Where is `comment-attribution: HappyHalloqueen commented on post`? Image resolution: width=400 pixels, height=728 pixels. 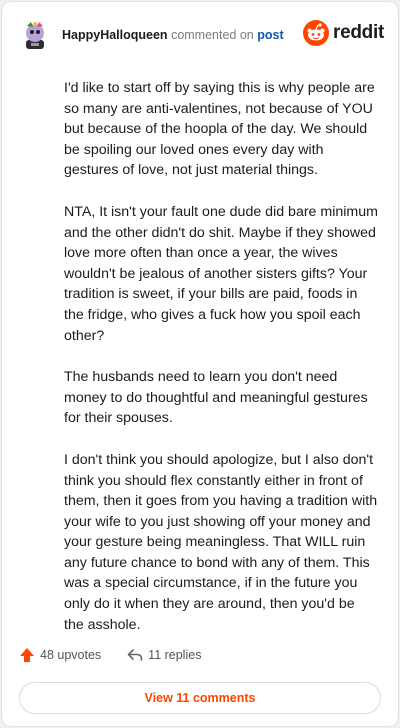
comment-attribution: HappyHalloqueen commented on post is located at coordinates (173, 35).